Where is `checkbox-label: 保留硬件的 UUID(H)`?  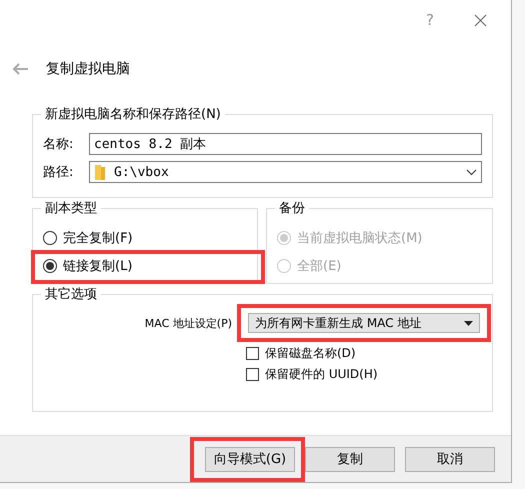 checkbox-label: 保留硬件的 UUID(H) is located at coordinates (321, 374).